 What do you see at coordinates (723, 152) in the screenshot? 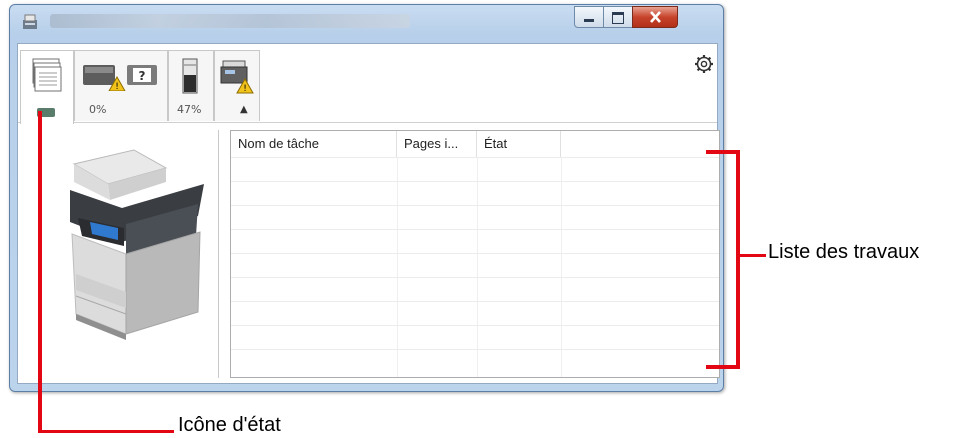
I see `job-list-bracket-top` at bounding box center [723, 152].